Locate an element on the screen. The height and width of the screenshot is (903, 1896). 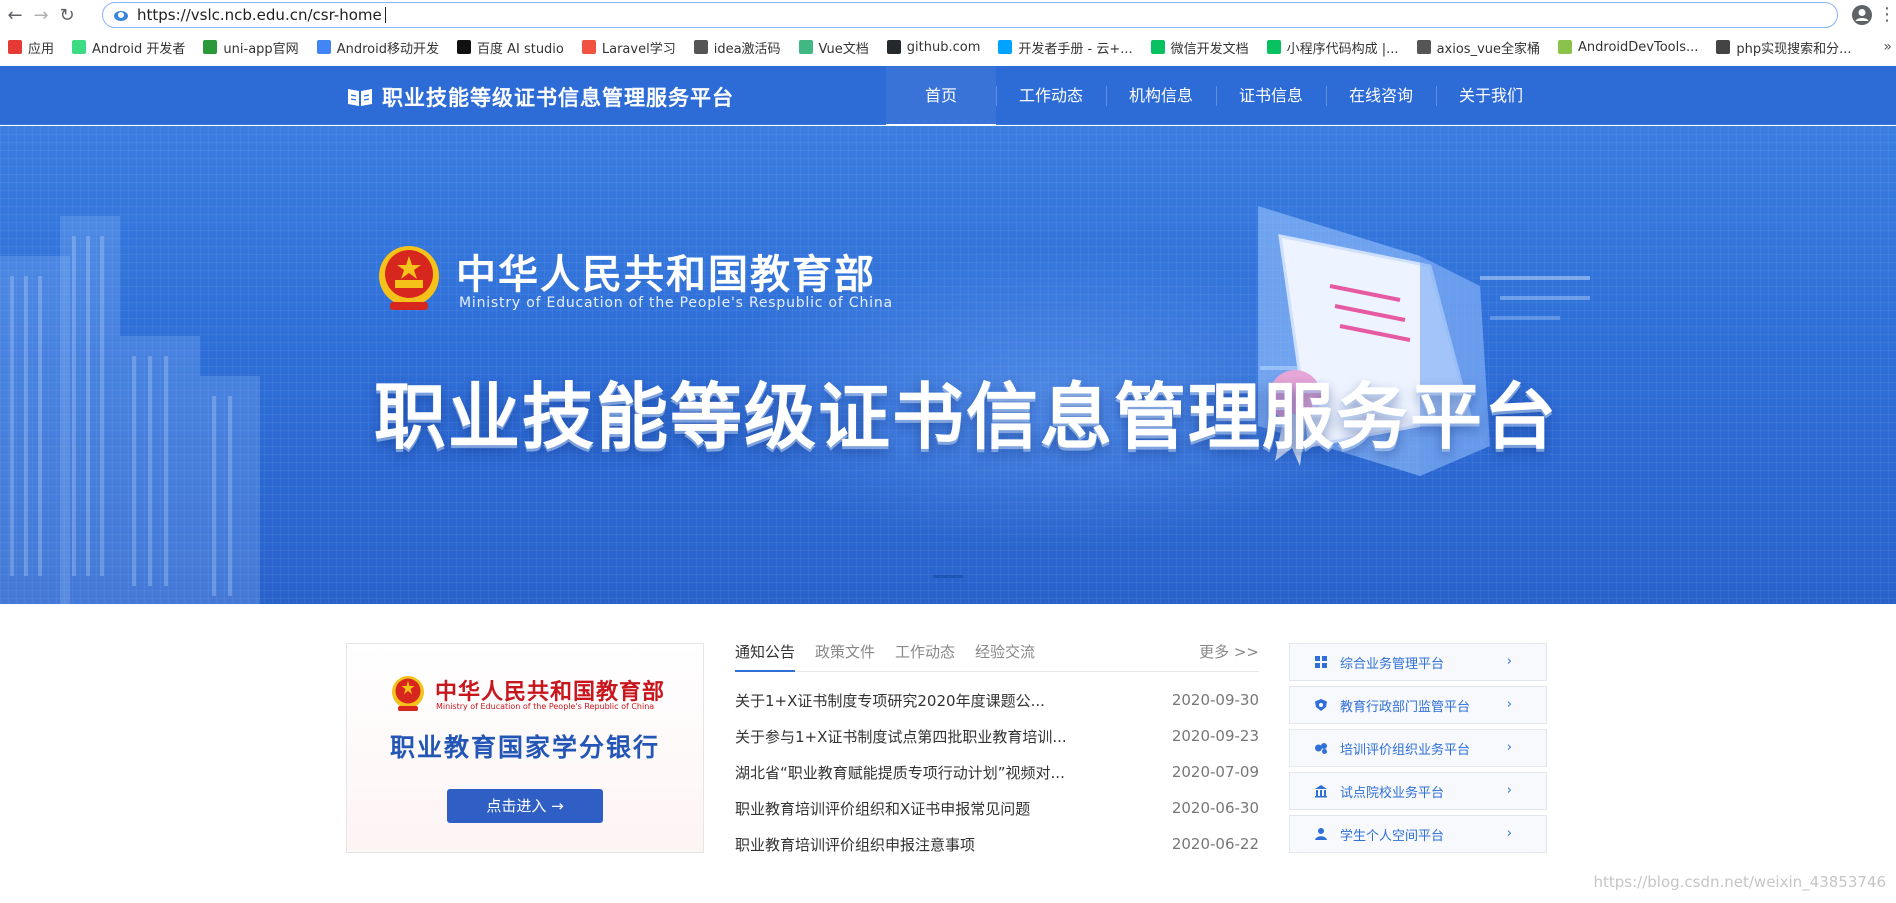
news-date: 2020-06-22 is located at coordinates (1215, 844).